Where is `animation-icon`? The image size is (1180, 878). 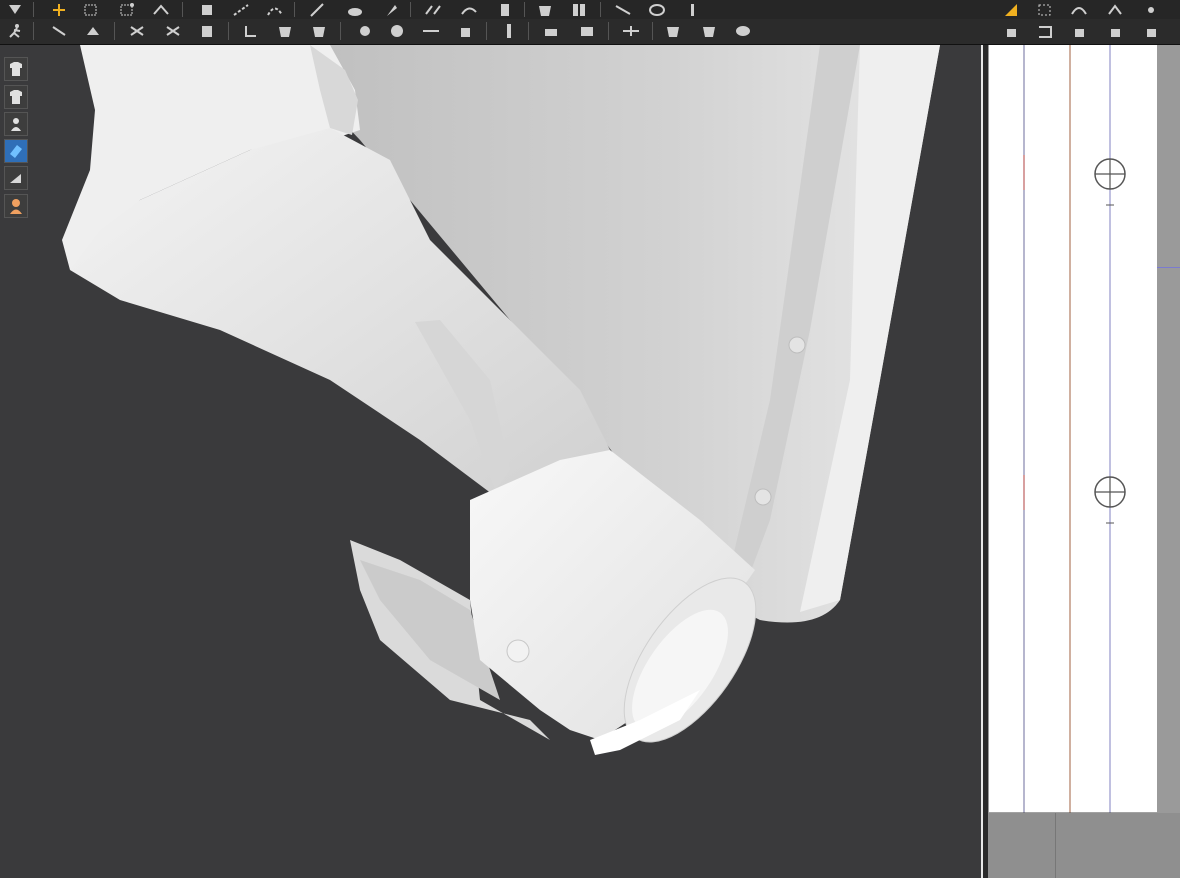 animation-icon is located at coordinates (15, 31).